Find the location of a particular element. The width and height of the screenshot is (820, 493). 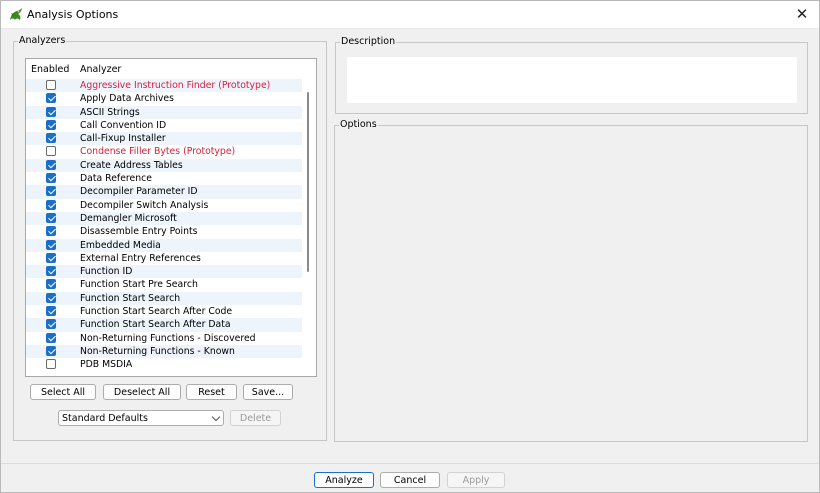

analyze-button: Analyze is located at coordinates (344, 480).